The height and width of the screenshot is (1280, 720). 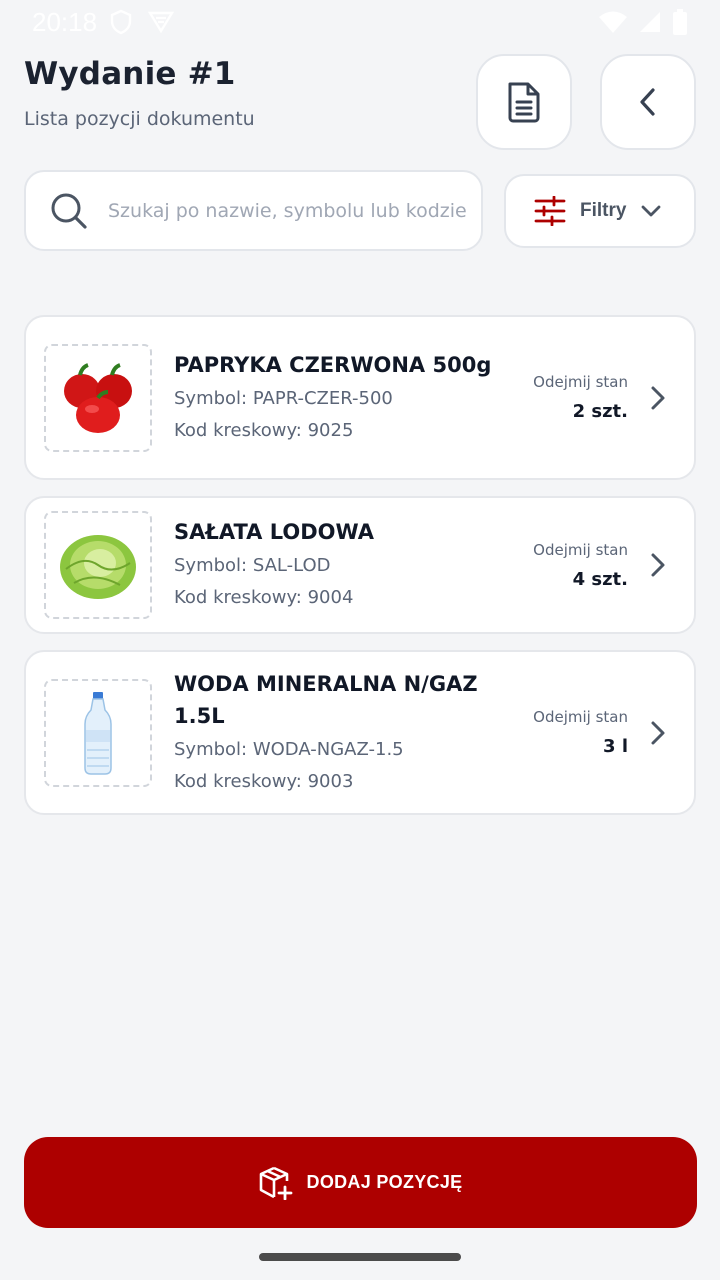 What do you see at coordinates (680, 22) in the screenshot?
I see `battery-icon` at bounding box center [680, 22].